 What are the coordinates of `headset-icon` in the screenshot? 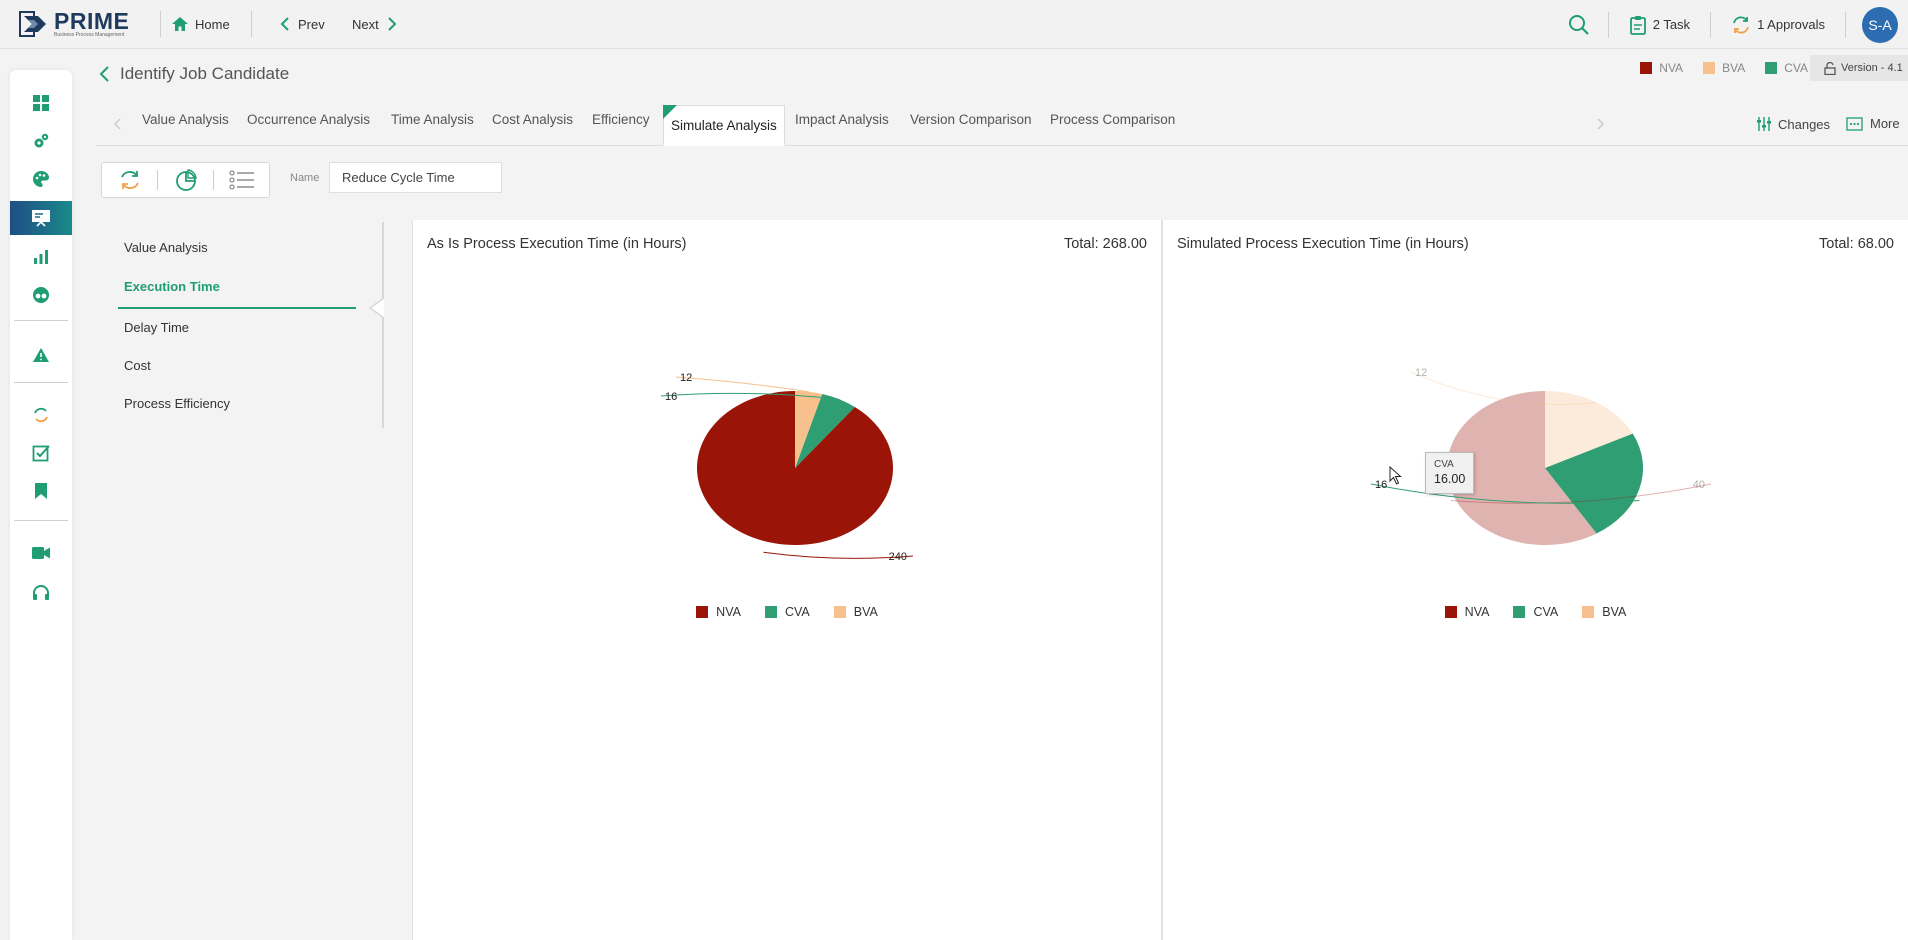 It's located at (41, 592).